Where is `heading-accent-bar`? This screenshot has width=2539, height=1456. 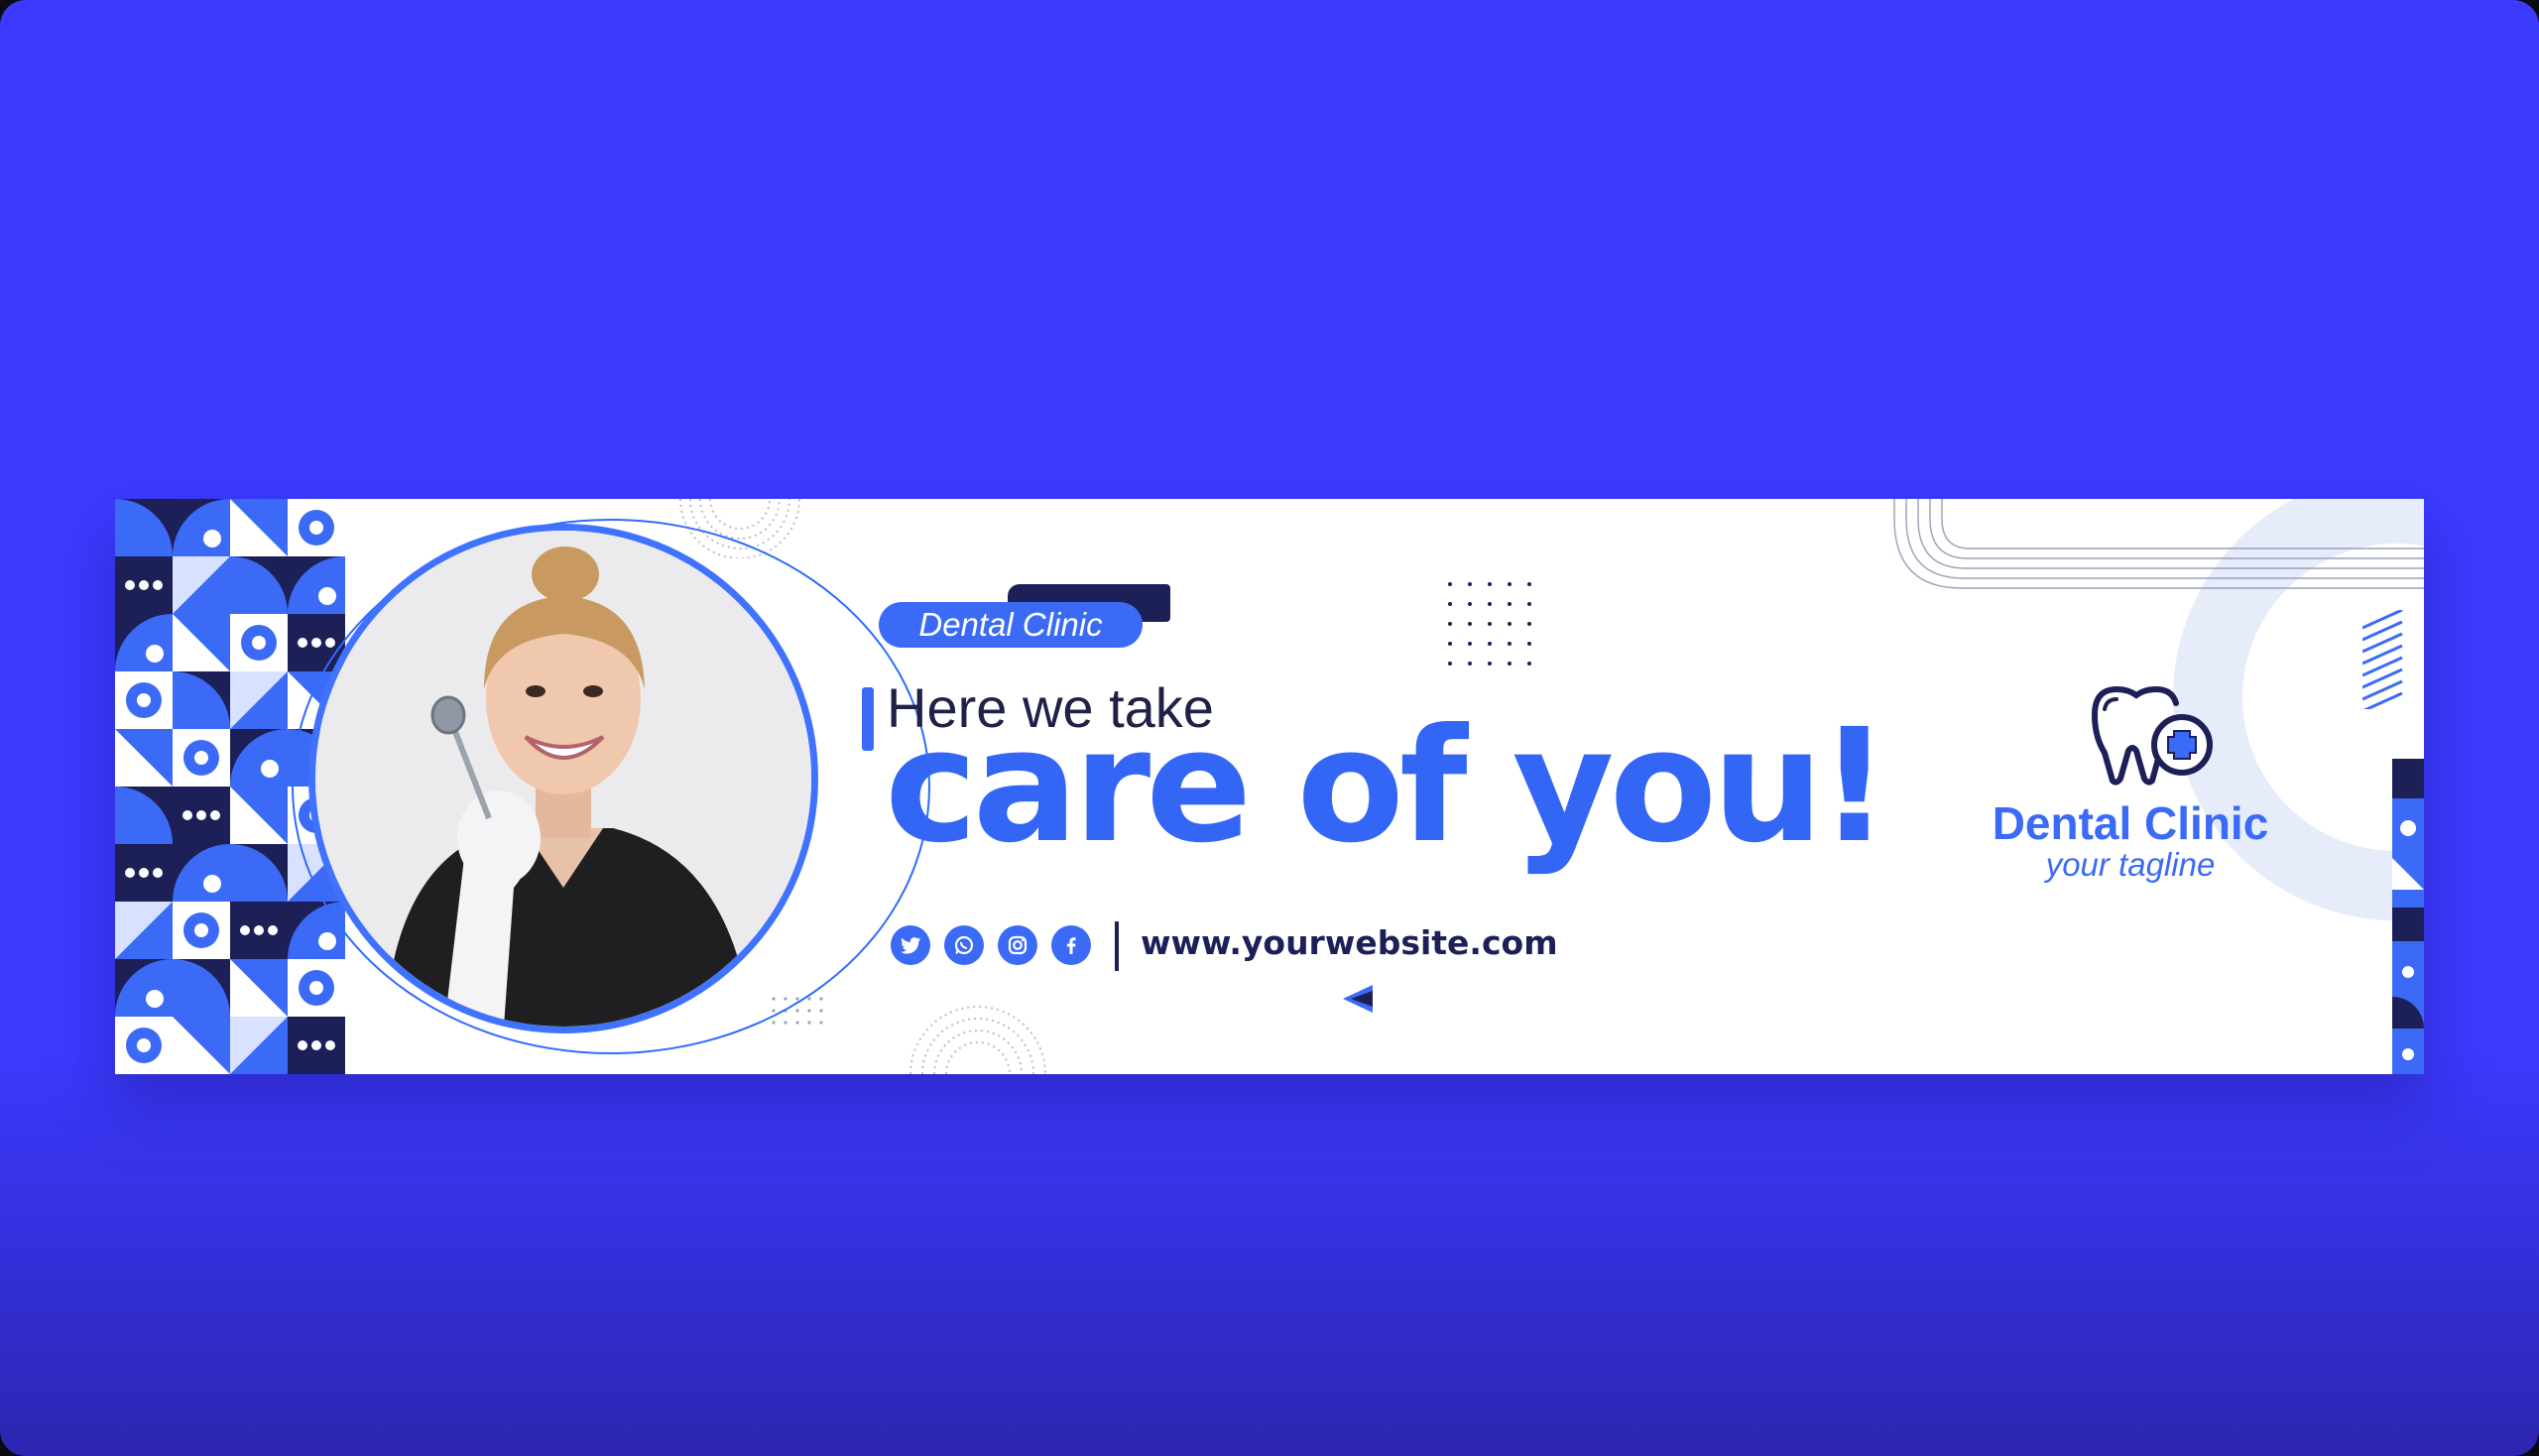 heading-accent-bar is located at coordinates (868, 719).